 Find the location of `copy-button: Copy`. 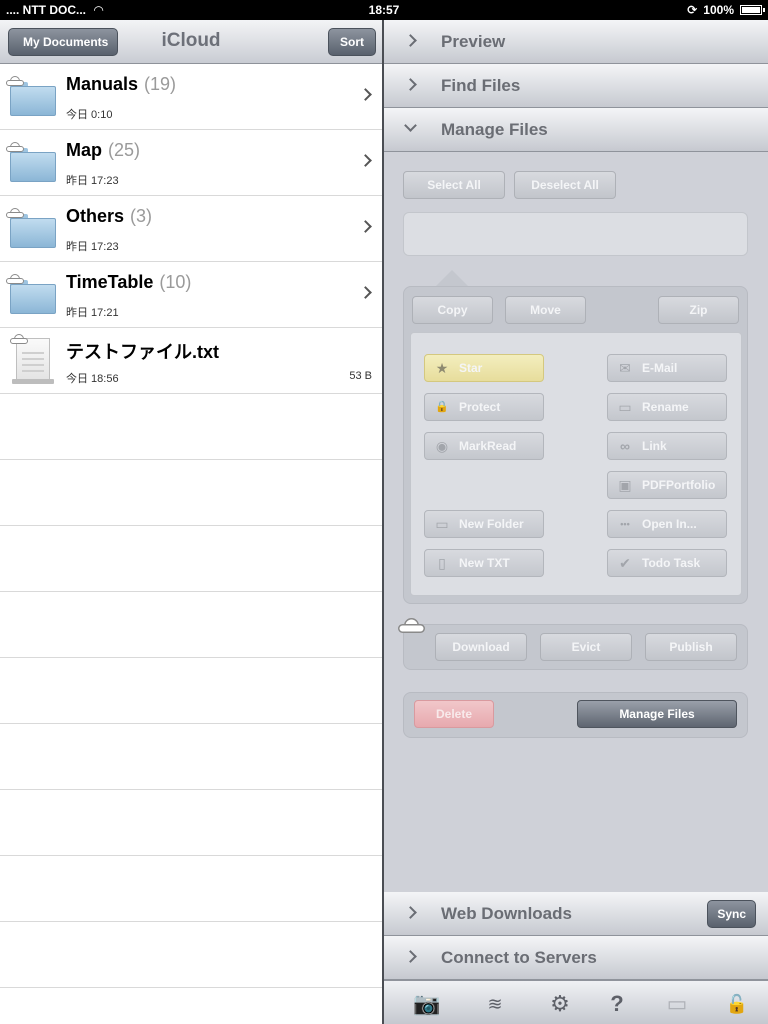

copy-button: Copy is located at coordinates (452, 310).